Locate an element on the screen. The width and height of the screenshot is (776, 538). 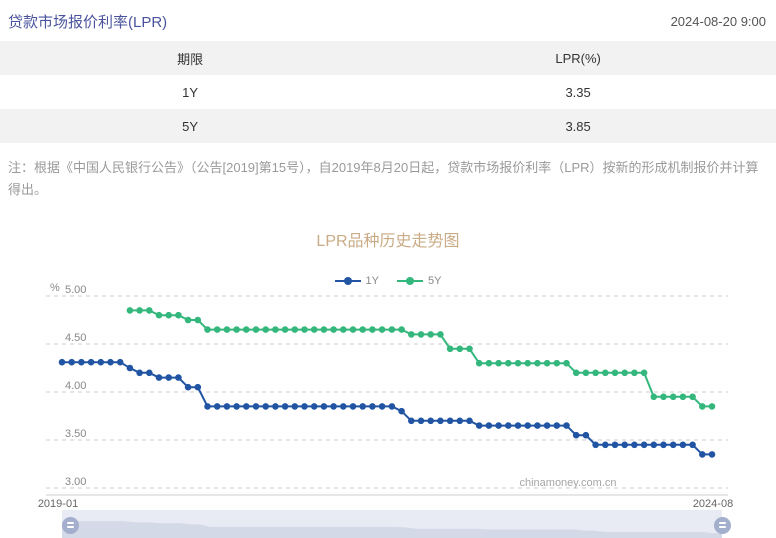
y-tick-label: 4.00 is located at coordinates (75, 386).